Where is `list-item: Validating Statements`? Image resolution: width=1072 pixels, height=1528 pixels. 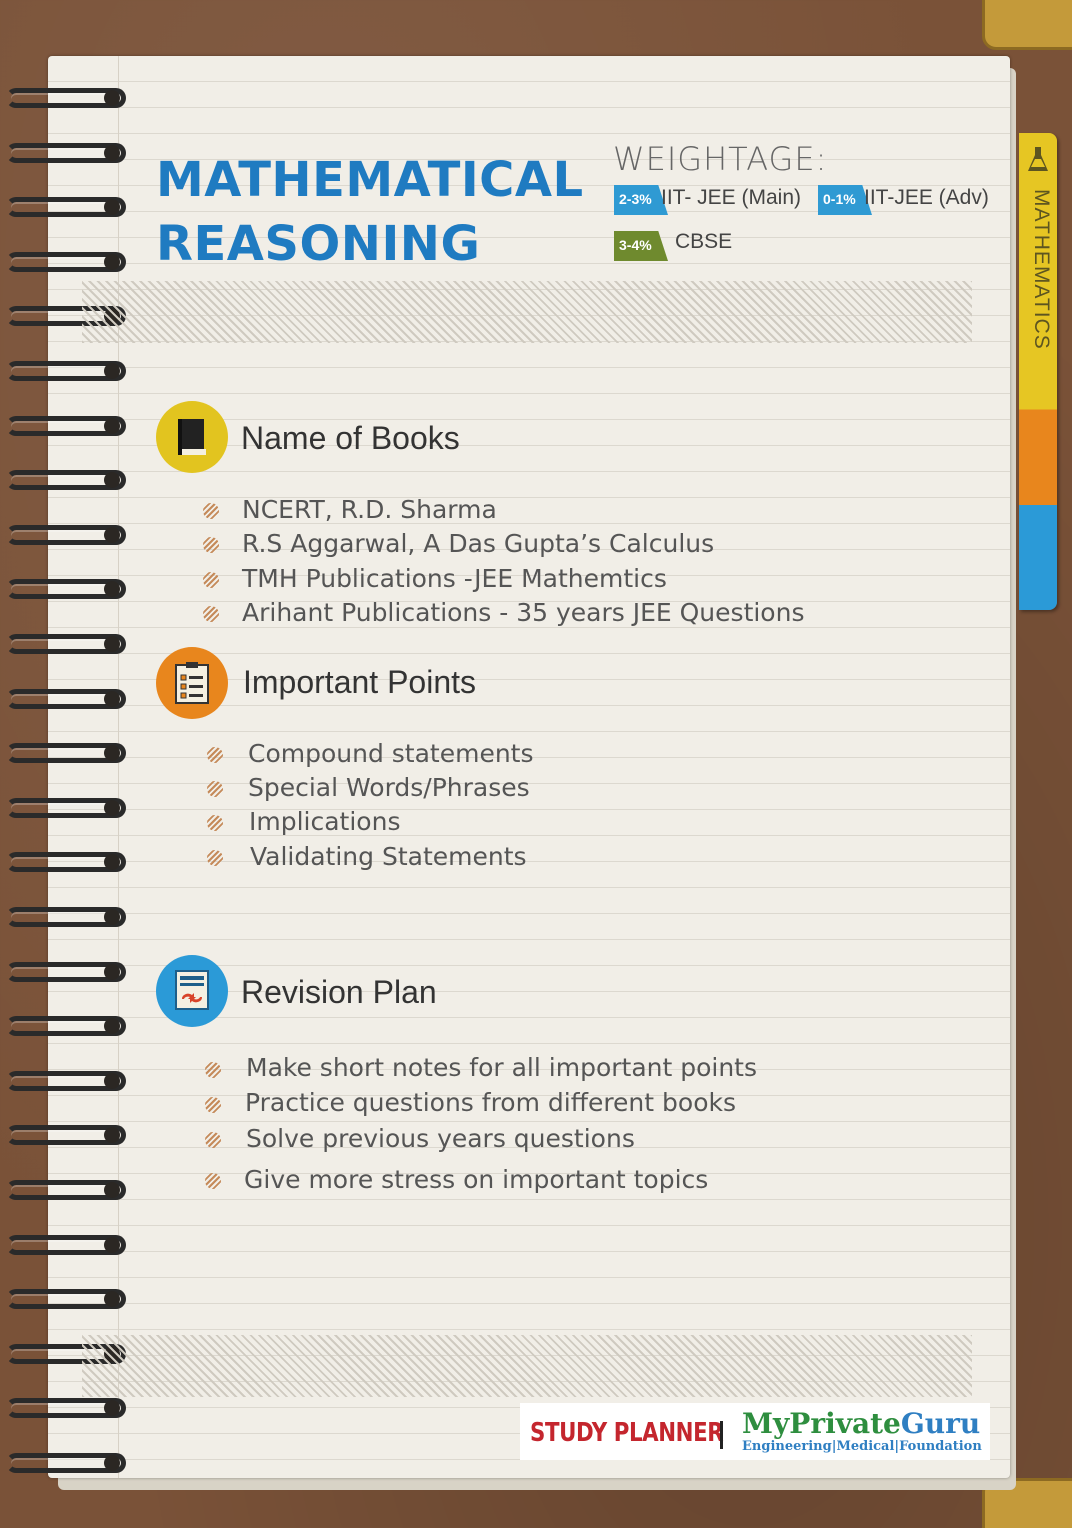
list-item: Validating Statements is located at coordinates (388, 856).